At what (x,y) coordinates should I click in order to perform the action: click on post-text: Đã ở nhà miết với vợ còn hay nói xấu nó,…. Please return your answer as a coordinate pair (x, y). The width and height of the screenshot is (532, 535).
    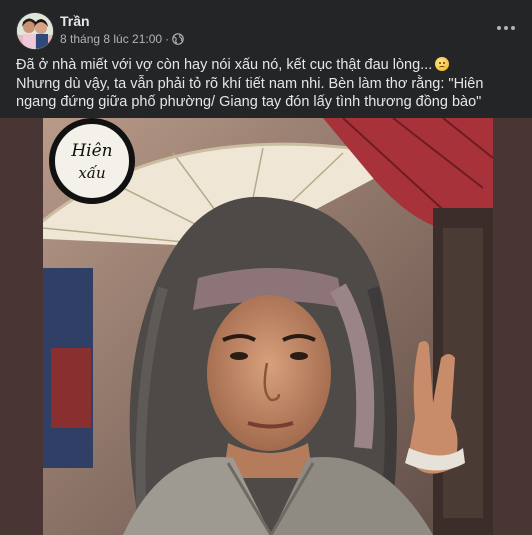
    Looking at the image, I should click on (266, 84).